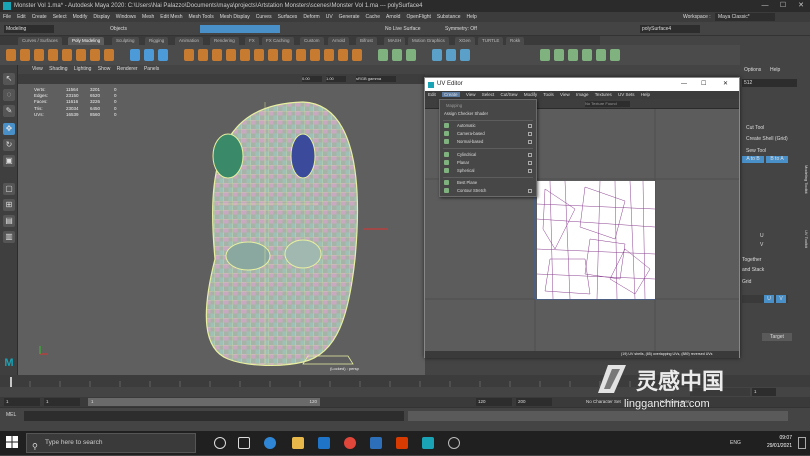  Describe the element at coordinates (9, 221) in the screenshot. I see `persp-graph-layout-icon: ▤` at that location.